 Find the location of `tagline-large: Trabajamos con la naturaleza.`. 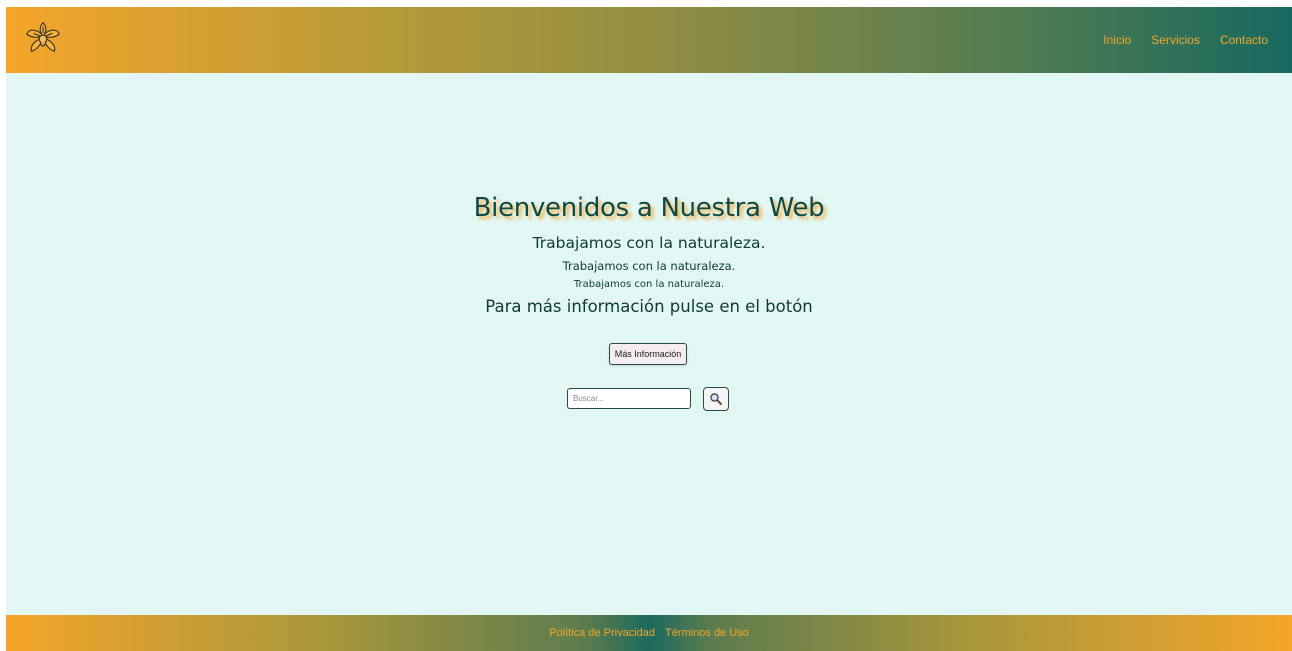

tagline-large: Trabajamos con la naturaleza. is located at coordinates (649, 243).